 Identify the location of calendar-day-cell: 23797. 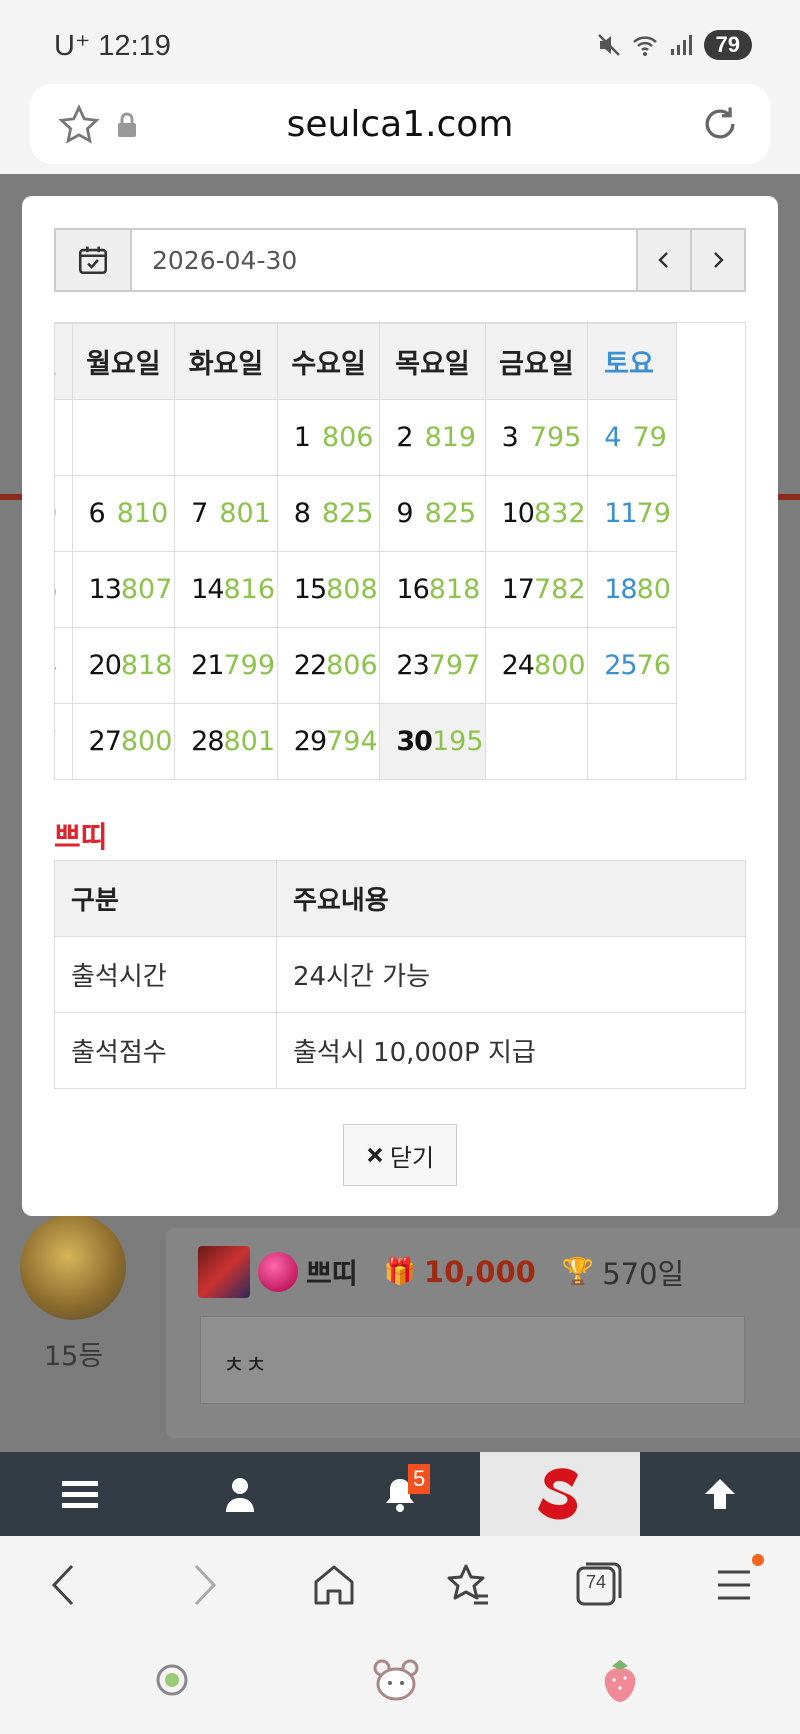
(432, 665).